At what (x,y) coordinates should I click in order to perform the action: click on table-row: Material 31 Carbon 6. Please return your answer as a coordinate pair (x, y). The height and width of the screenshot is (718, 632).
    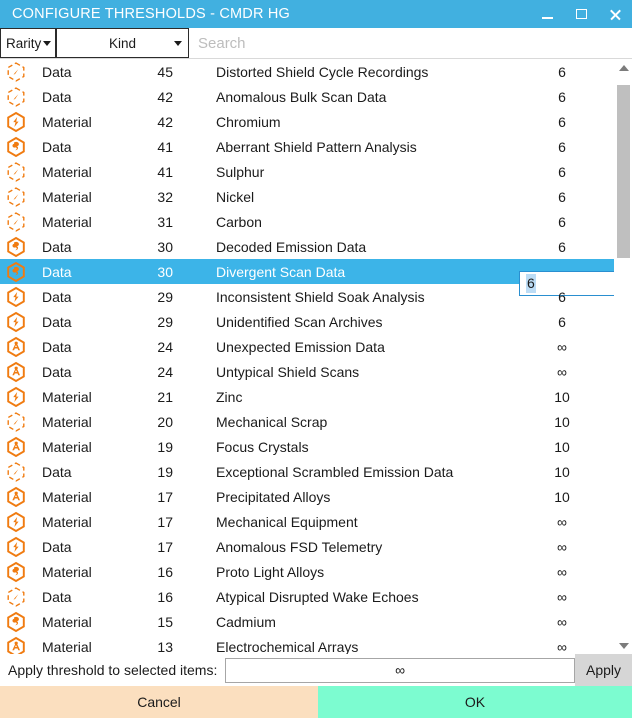
    Looking at the image, I should click on (307, 221).